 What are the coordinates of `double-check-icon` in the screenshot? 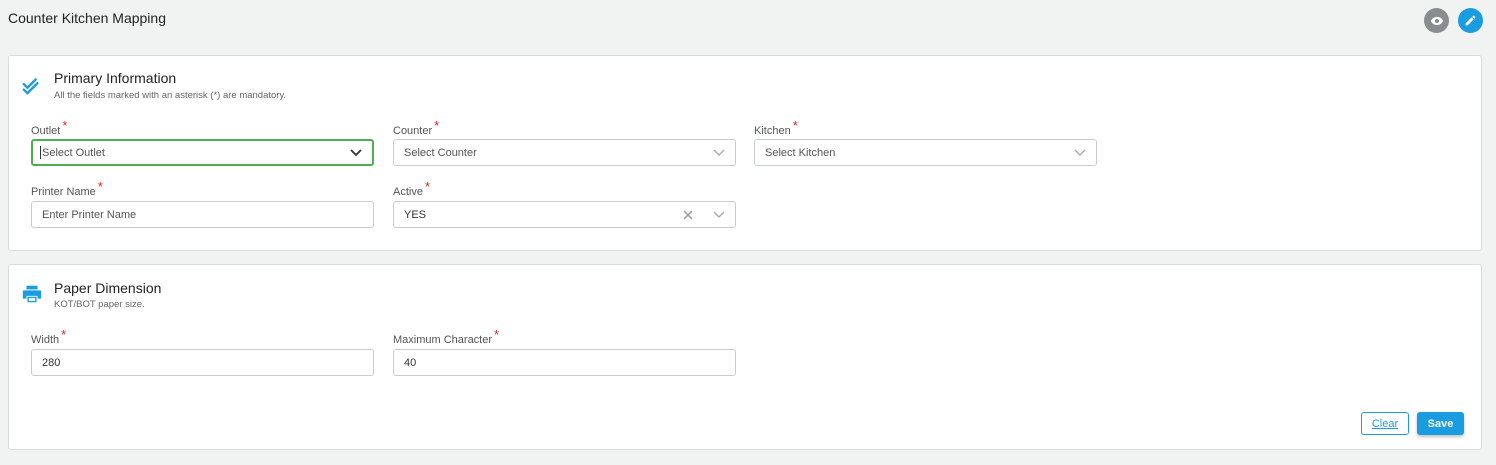 It's located at (30, 86).